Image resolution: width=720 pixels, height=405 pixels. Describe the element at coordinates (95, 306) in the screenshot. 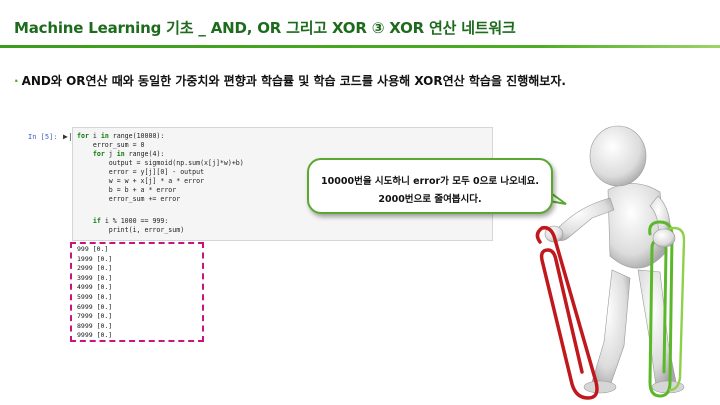

I see `output-line: 6999 [0.]` at that location.